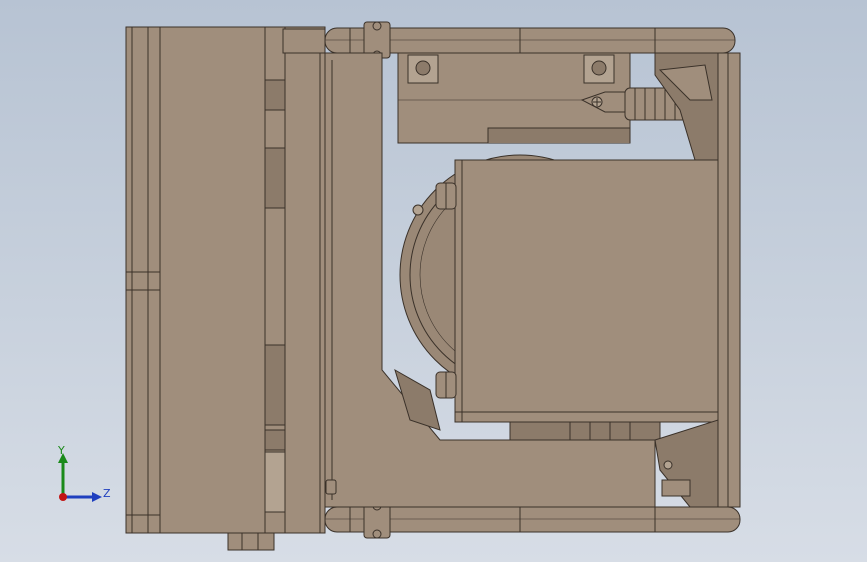 The width and height of the screenshot is (867, 562). Describe the element at coordinates (331, 487) in the screenshot. I see `side-bolt` at that location.